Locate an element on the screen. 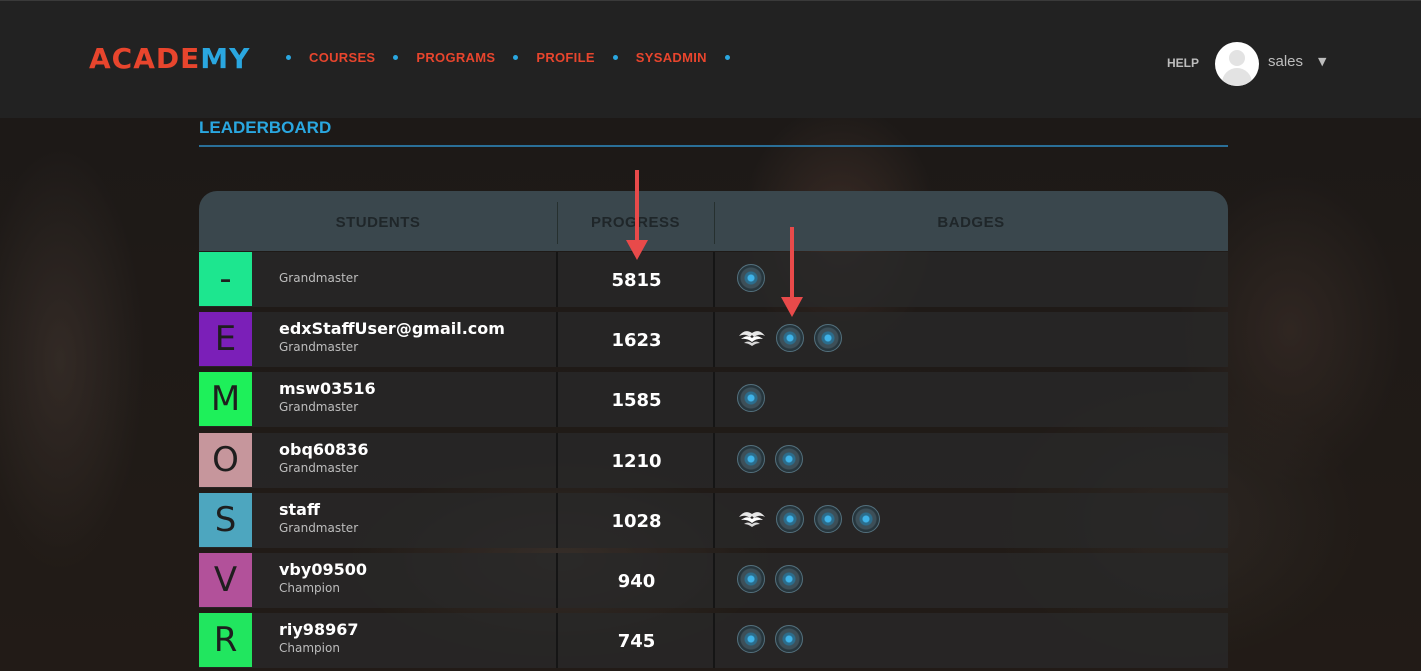 Image resolution: width=1421 pixels, height=671 pixels. progress-score: 1623 is located at coordinates (636, 340).